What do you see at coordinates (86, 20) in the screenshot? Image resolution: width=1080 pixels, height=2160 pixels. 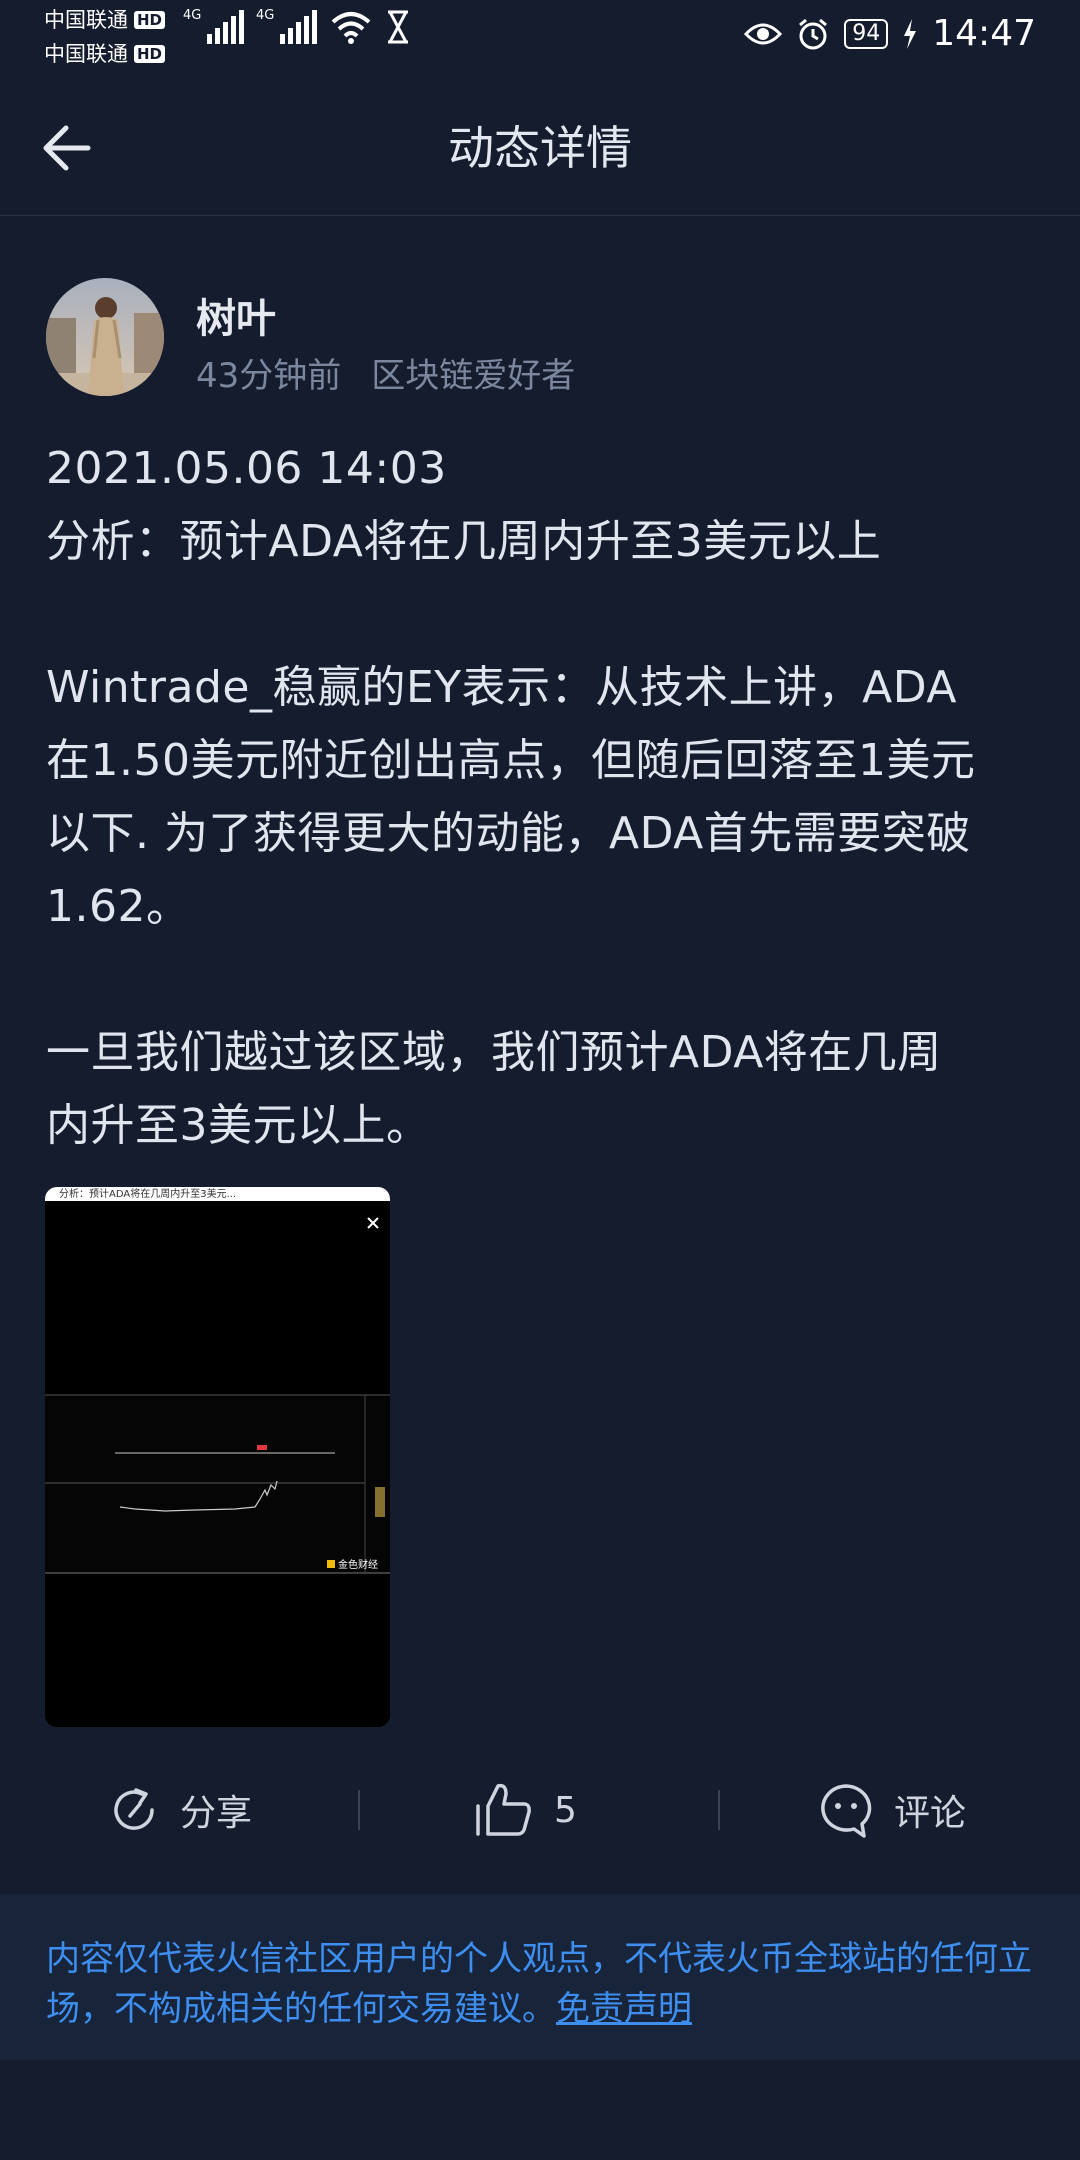 I see `carrier-1-label: 中国联通` at bounding box center [86, 20].